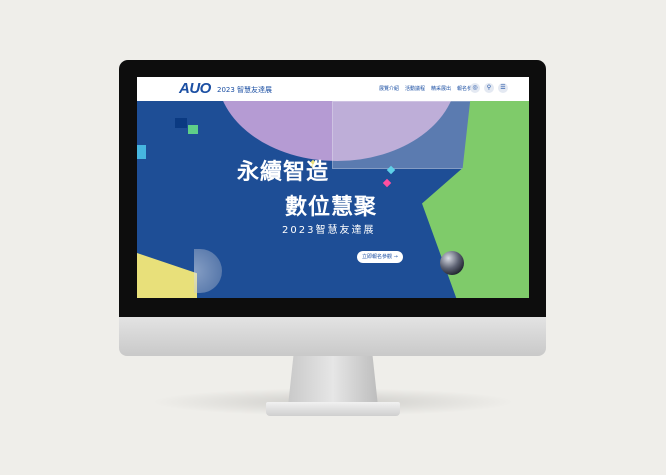 The width and height of the screenshot is (666, 475). What do you see at coordinates (332, 336) in the screenshot?
I see `monitor-chin` at bounding box center [332, 336].